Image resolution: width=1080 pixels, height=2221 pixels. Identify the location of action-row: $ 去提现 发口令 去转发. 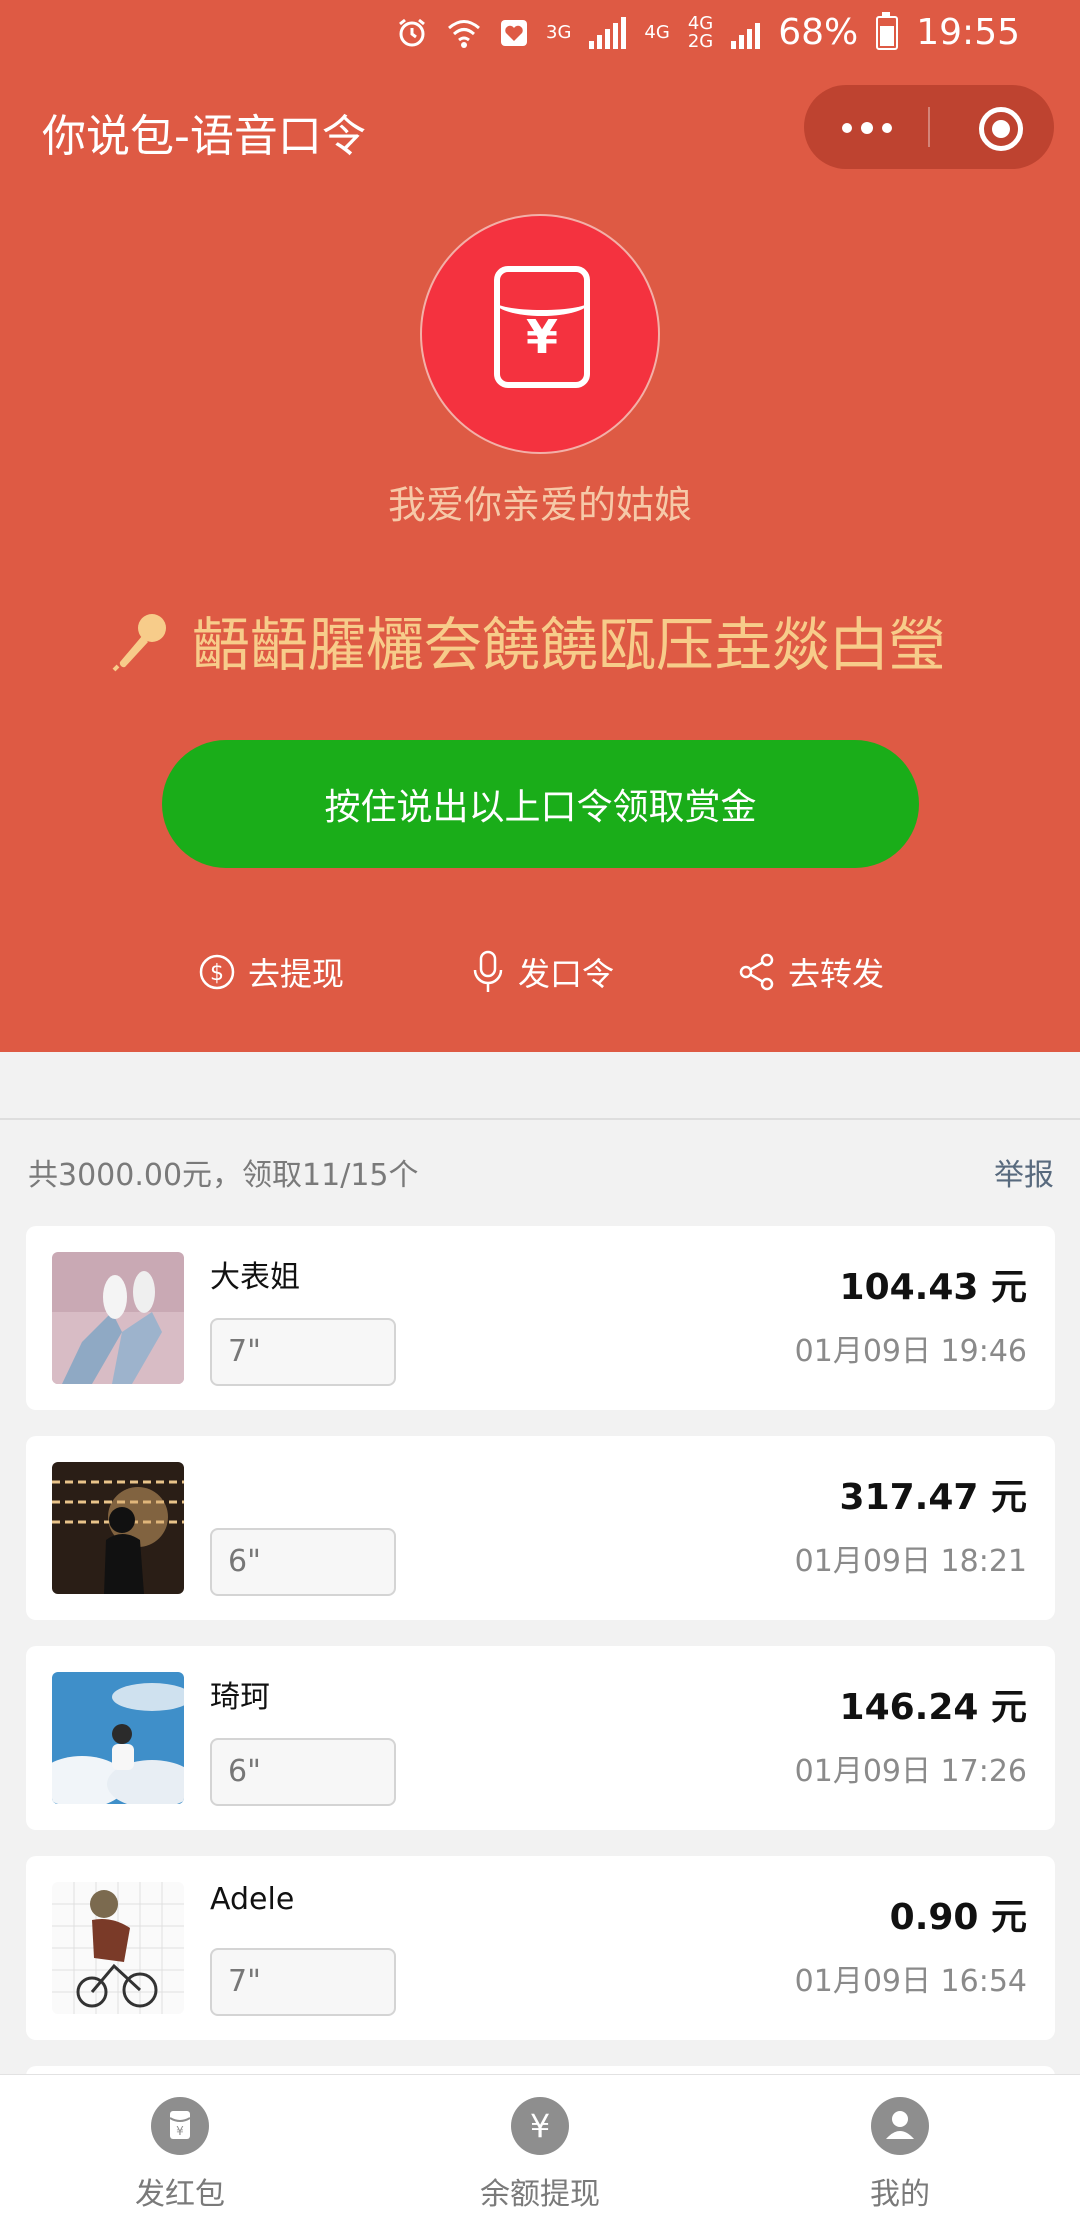
(540, 972).